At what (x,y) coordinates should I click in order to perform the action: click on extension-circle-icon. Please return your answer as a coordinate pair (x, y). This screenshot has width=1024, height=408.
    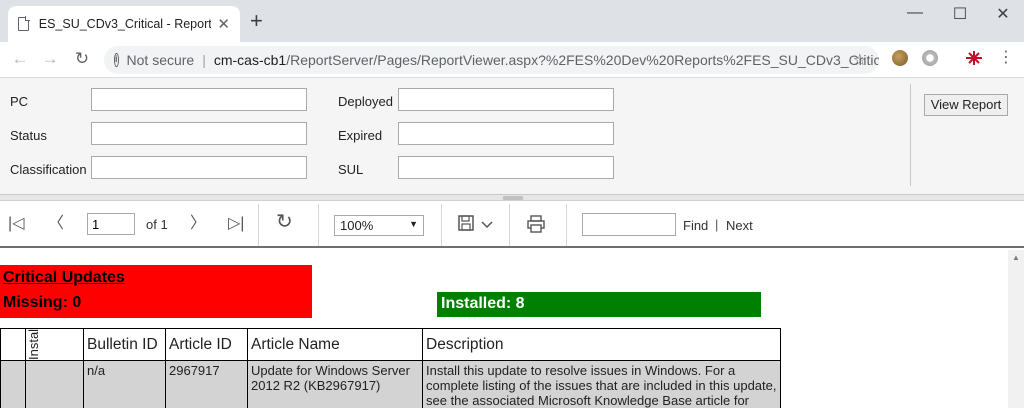
    Looking at the image, I should click on (930, 58).